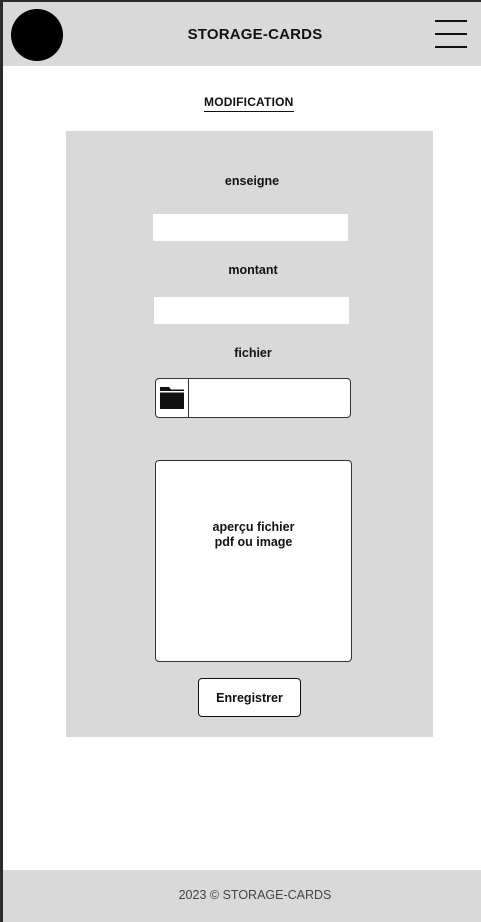 This screenshot has height=922, width=481. Describe the element at coordinates (253, 561) in the screenshot. I see `file-preview: aperçu fichier pdf ou image` at that location.